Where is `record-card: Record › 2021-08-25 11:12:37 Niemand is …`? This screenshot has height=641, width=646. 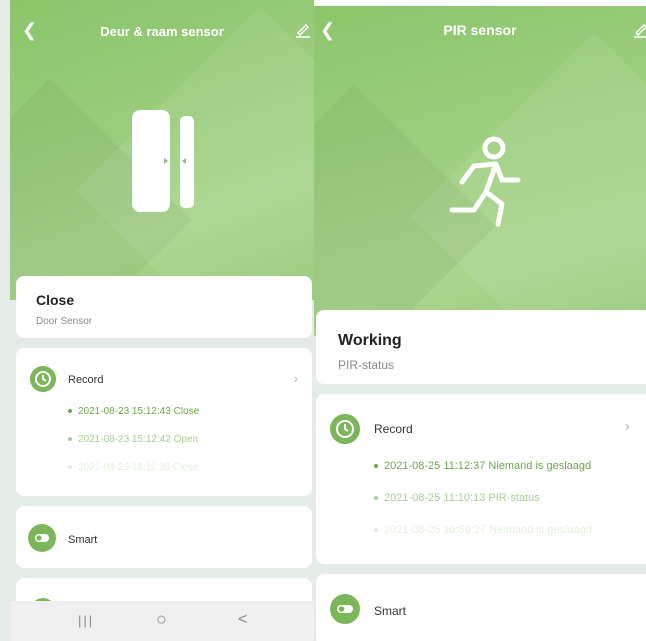 record-card: Record › 2021-08-25 11:12:37 Niemand is … is located at coordinates (481, 479).